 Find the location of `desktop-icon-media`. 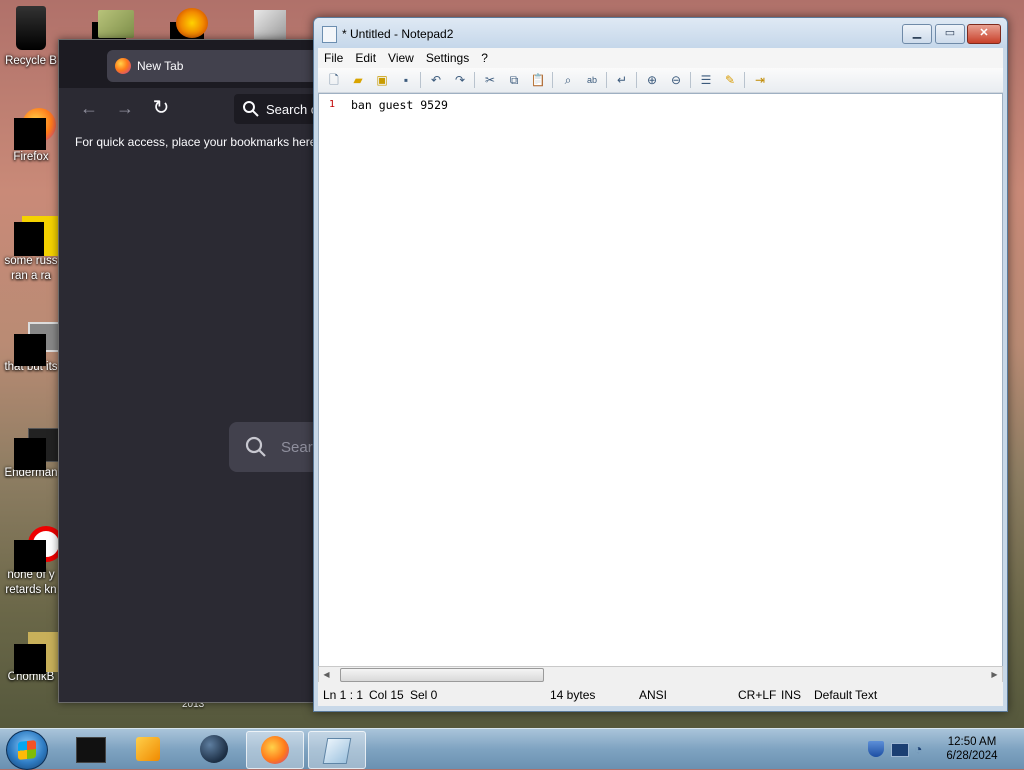

desktop-icon-media is located at coordinates (192, 23).